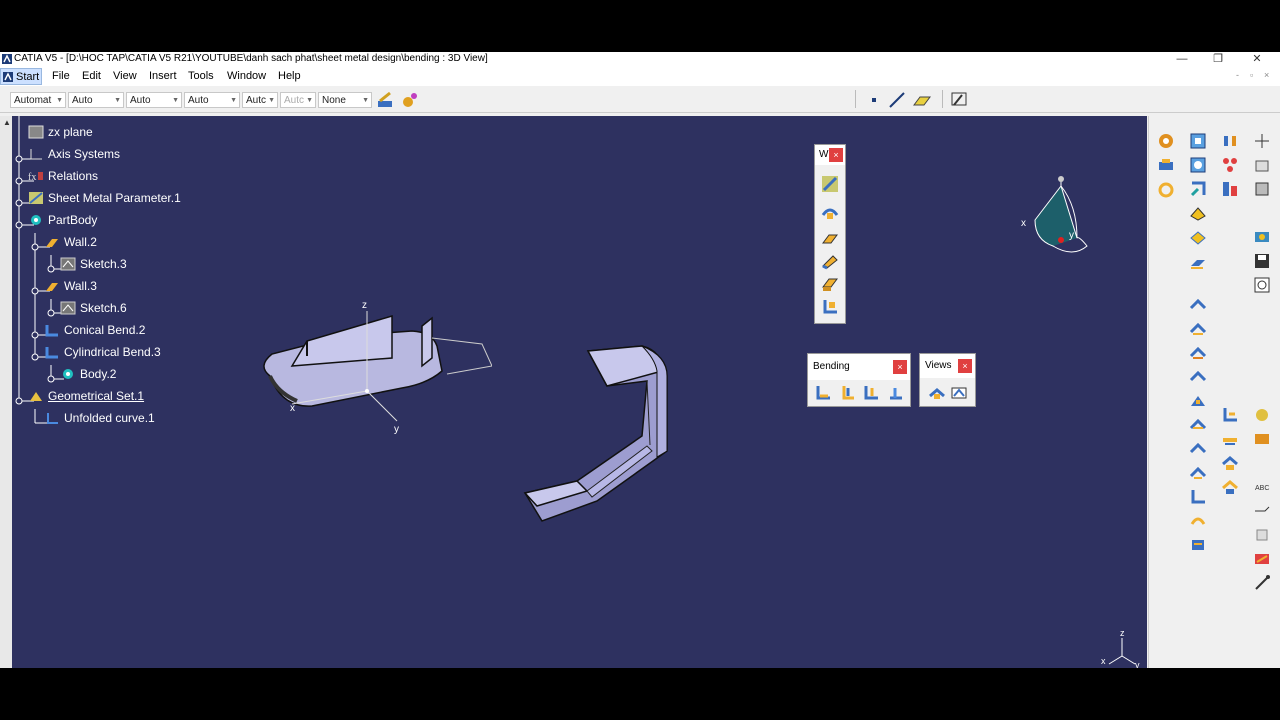  I want to click on extrusion-icon, so click(830, 284).